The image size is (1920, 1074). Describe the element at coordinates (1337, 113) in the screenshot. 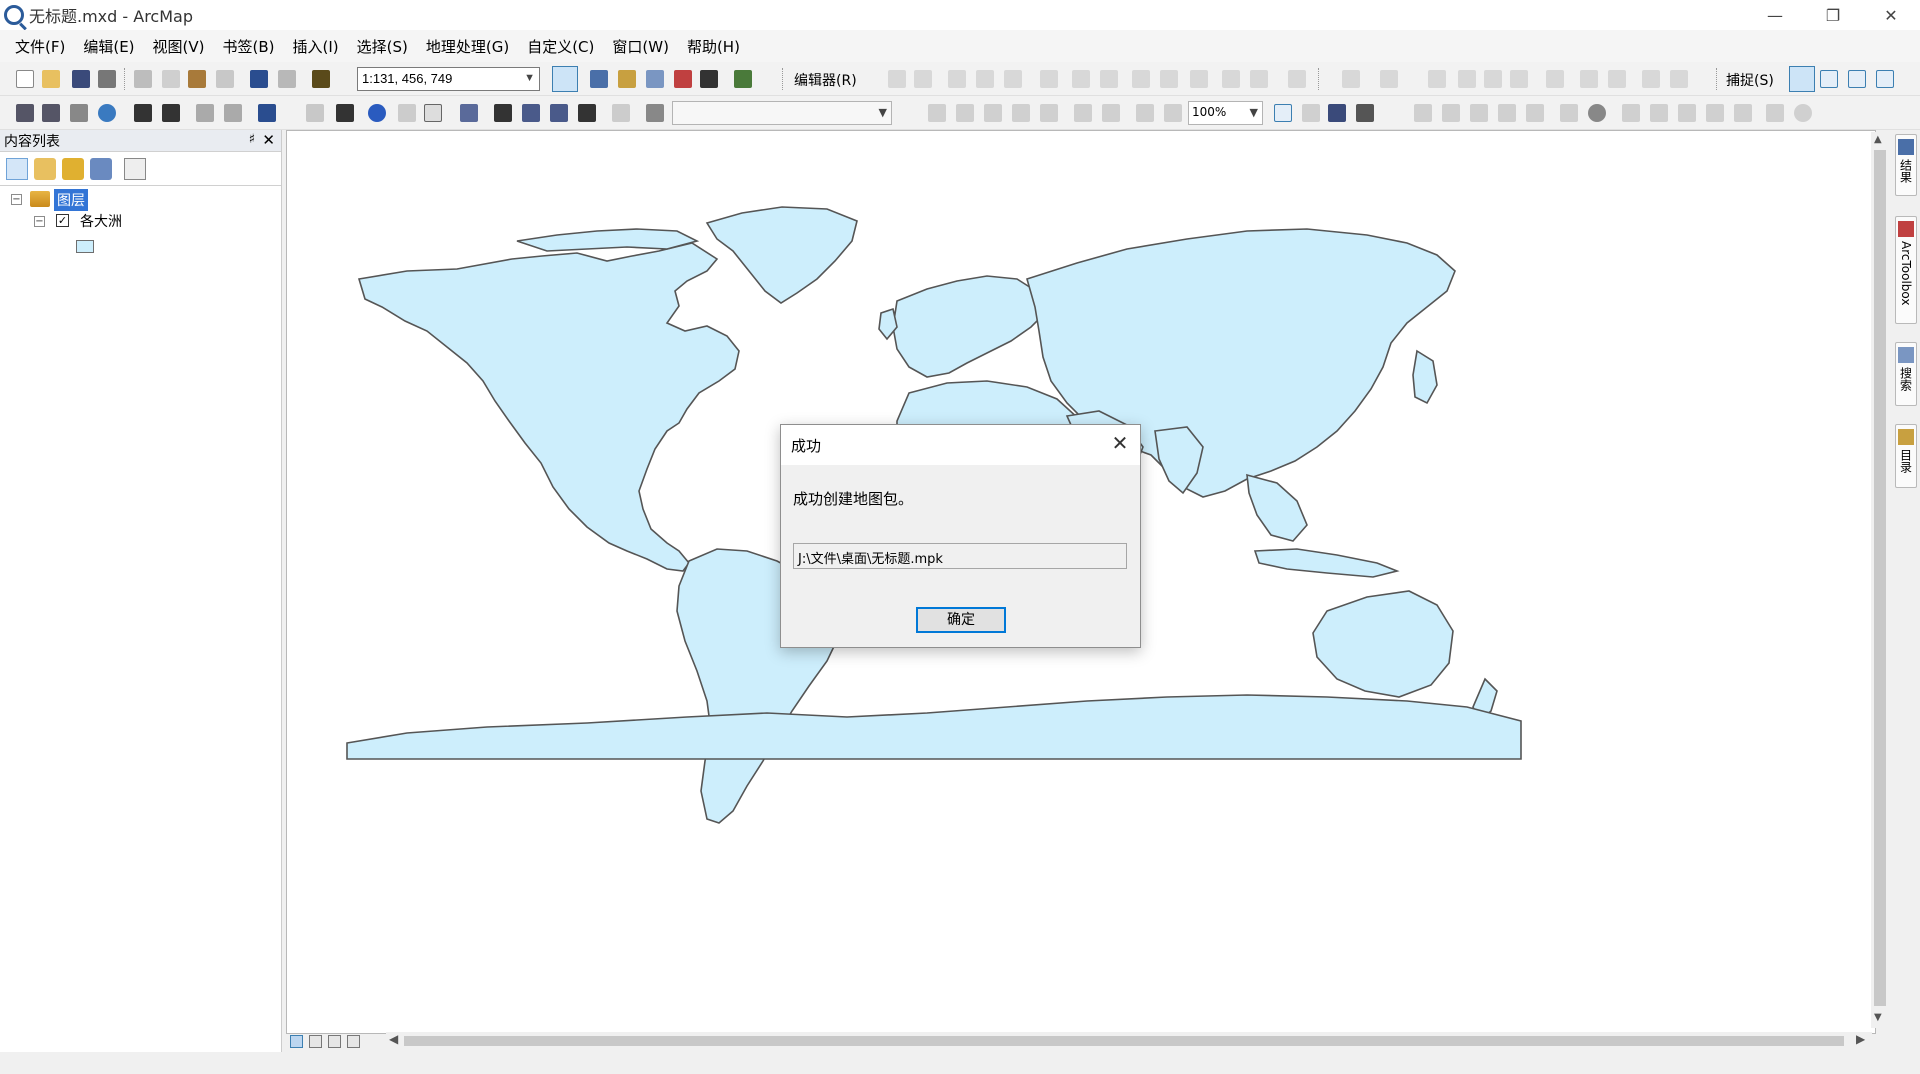

I see `change-layout-icon` at that location.